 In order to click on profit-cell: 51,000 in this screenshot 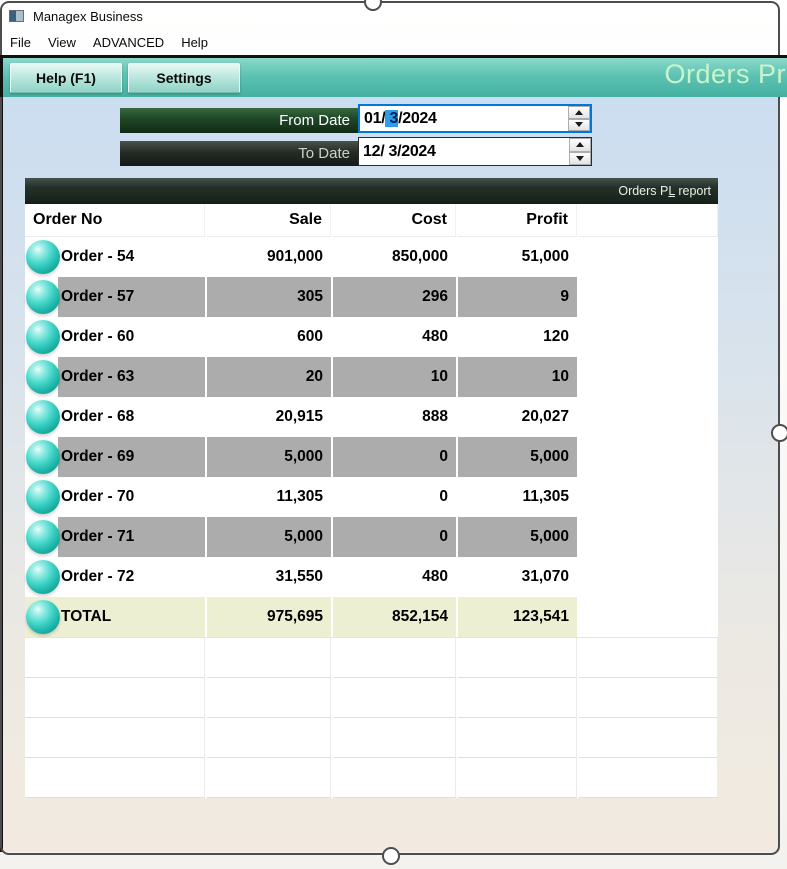, I will do `click(545, 256)`.